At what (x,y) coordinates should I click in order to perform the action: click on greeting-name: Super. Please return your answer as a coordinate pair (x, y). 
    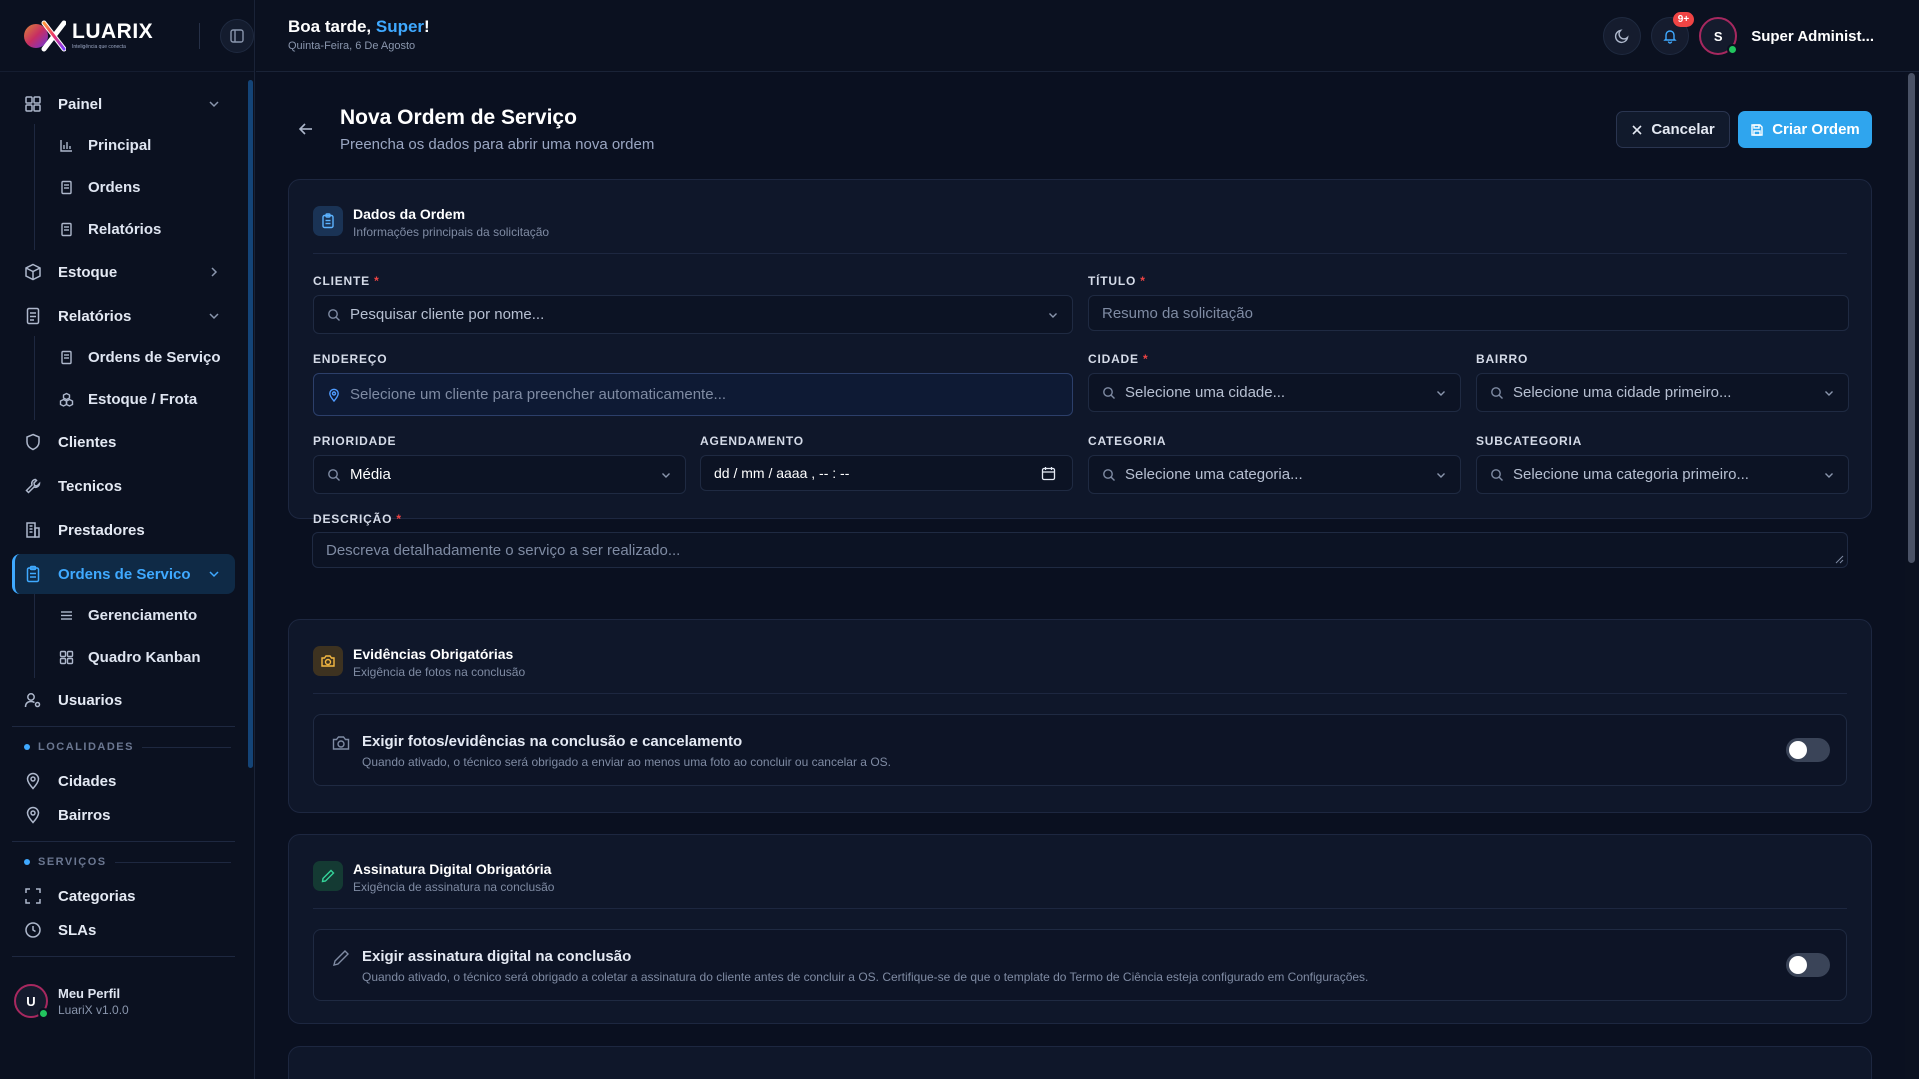
    Looking at the image, I should click on (400, 26).